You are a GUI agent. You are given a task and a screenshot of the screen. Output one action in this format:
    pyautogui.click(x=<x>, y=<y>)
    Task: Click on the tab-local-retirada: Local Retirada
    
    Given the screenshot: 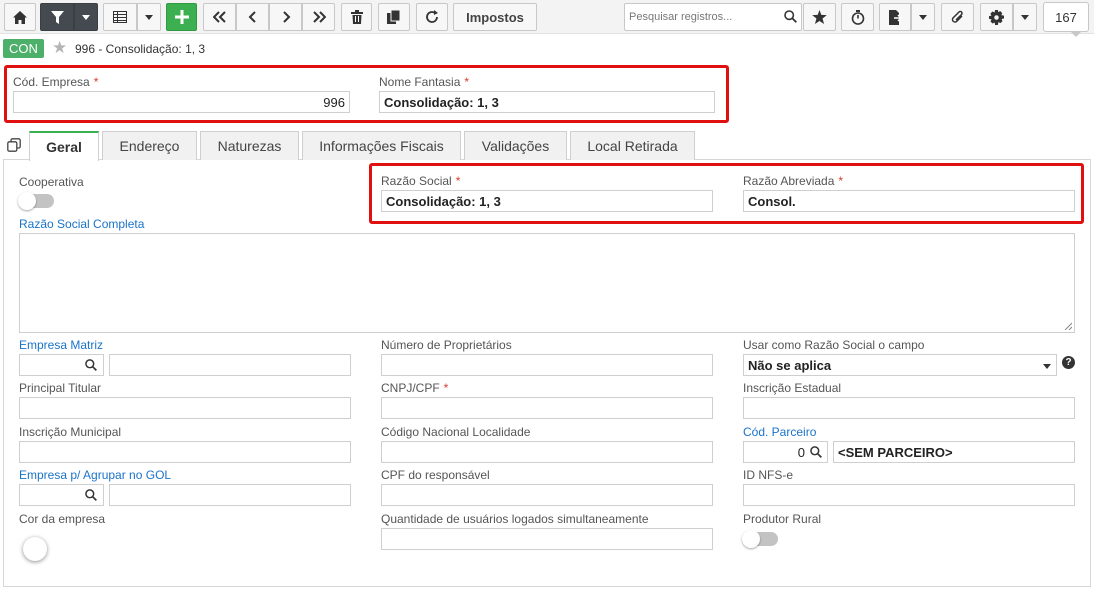 What is the action you would take?
    pyautogui.click(x=632, y=145)
    